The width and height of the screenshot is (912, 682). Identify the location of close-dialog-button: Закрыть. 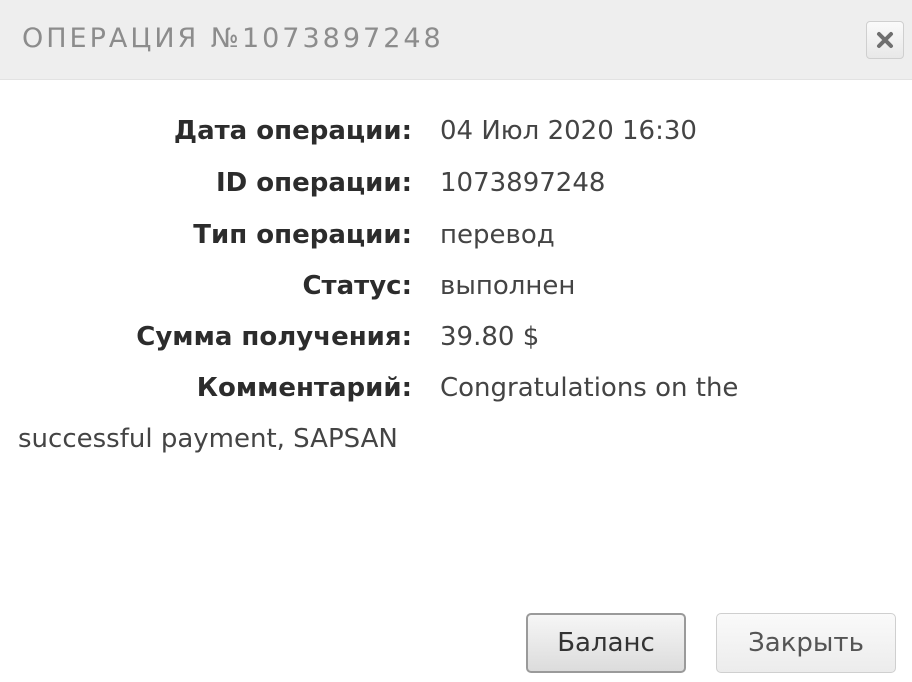
(806, 643).